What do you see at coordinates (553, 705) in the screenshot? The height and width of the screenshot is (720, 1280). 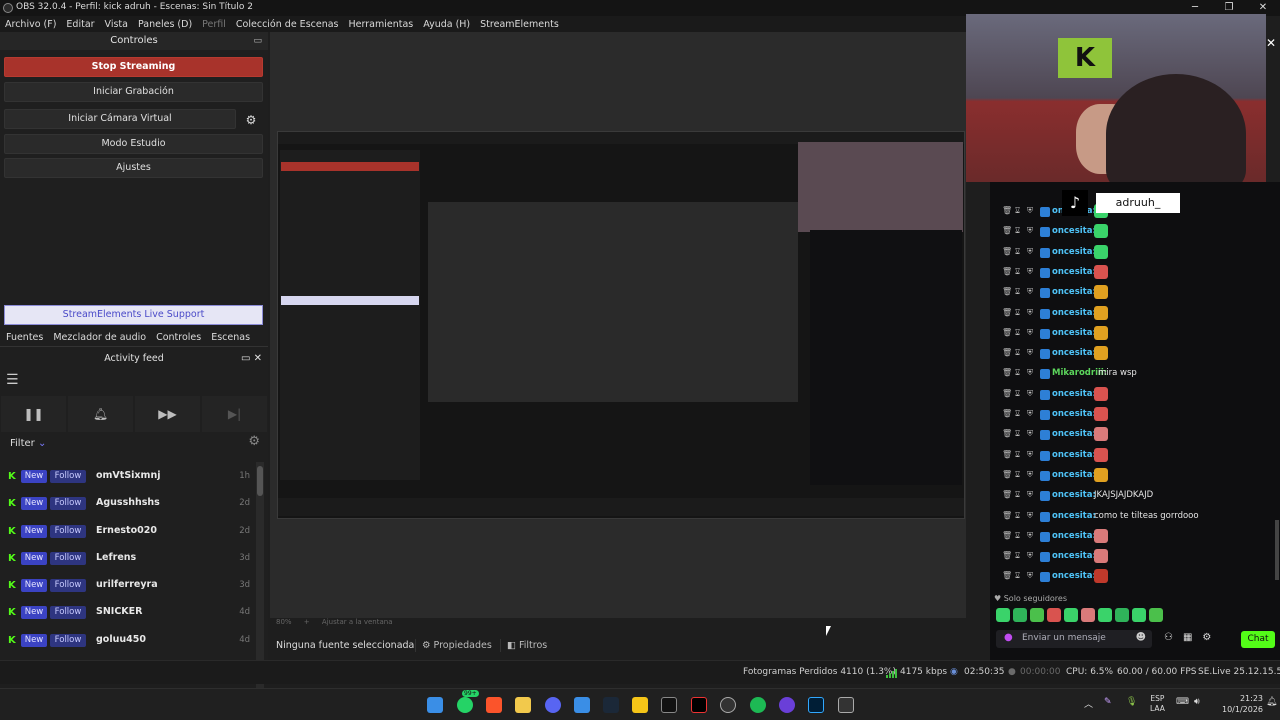 I see `discord-icon` at bounding box center [553, 705].